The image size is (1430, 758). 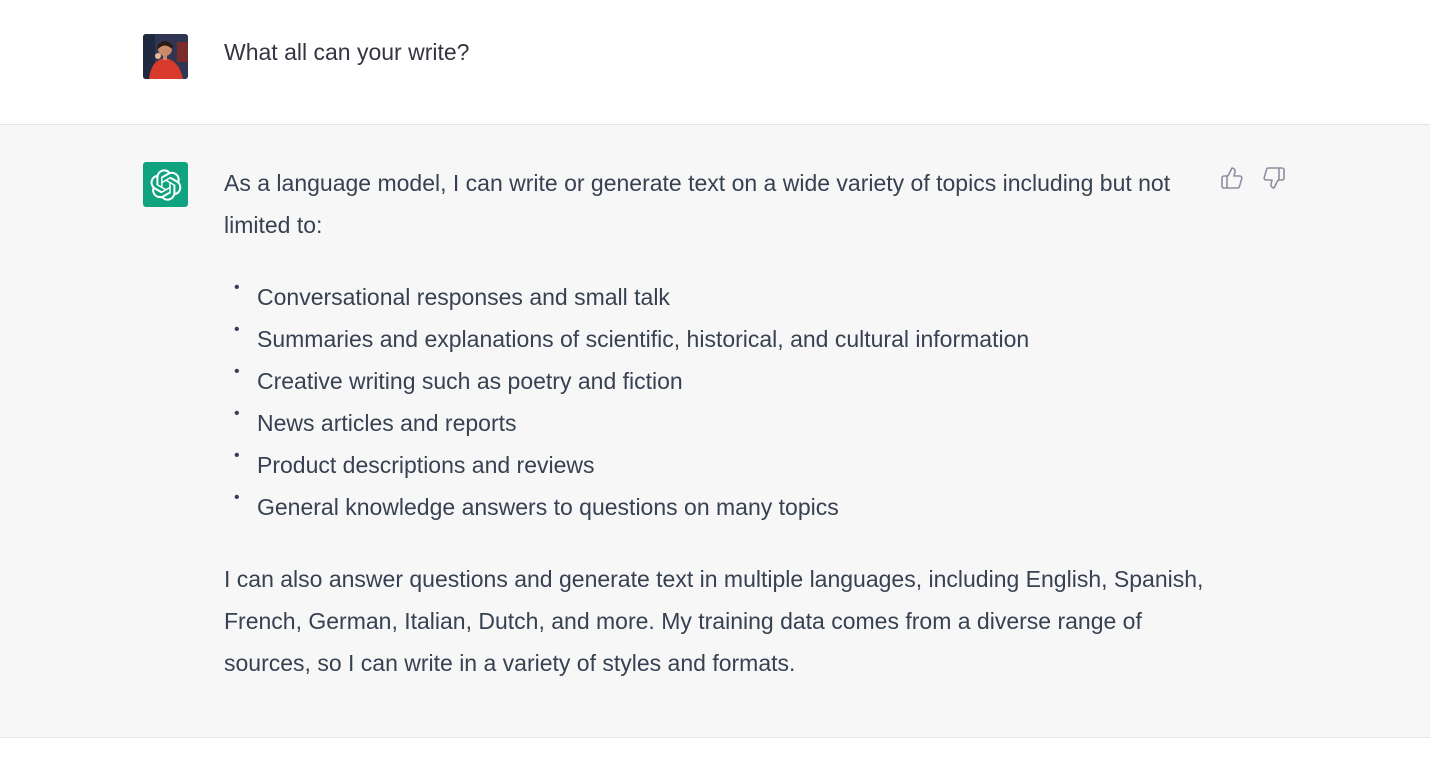 I want to click on thumbs-up-button, so click(x=1232, y=178).